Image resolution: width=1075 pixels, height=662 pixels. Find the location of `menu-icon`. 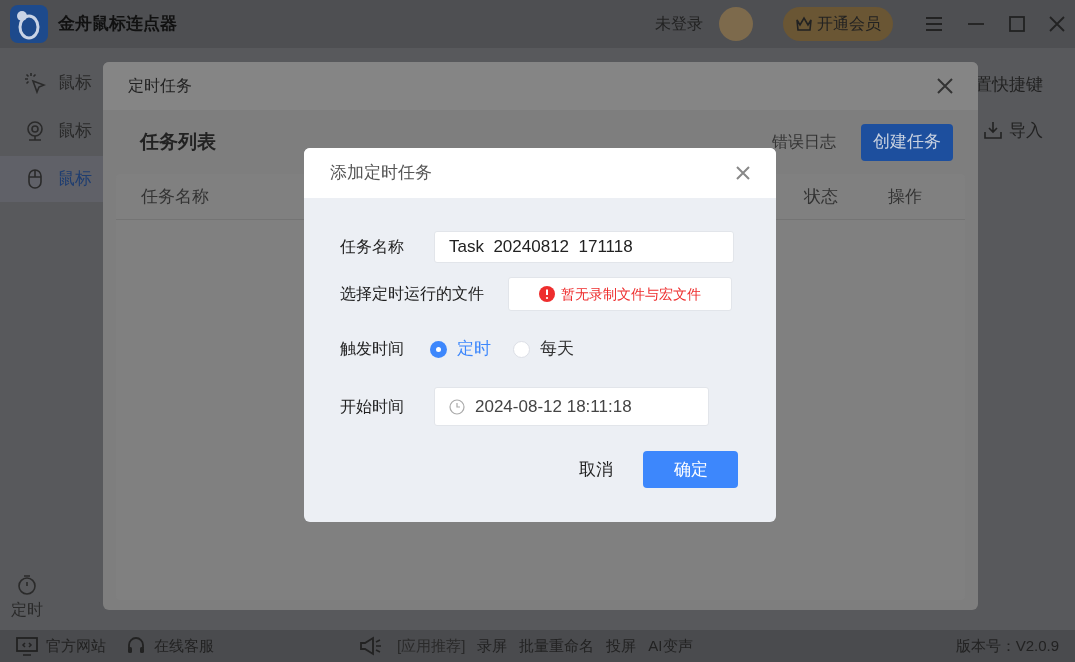

menu-icon is located at coordinates (934, 24).